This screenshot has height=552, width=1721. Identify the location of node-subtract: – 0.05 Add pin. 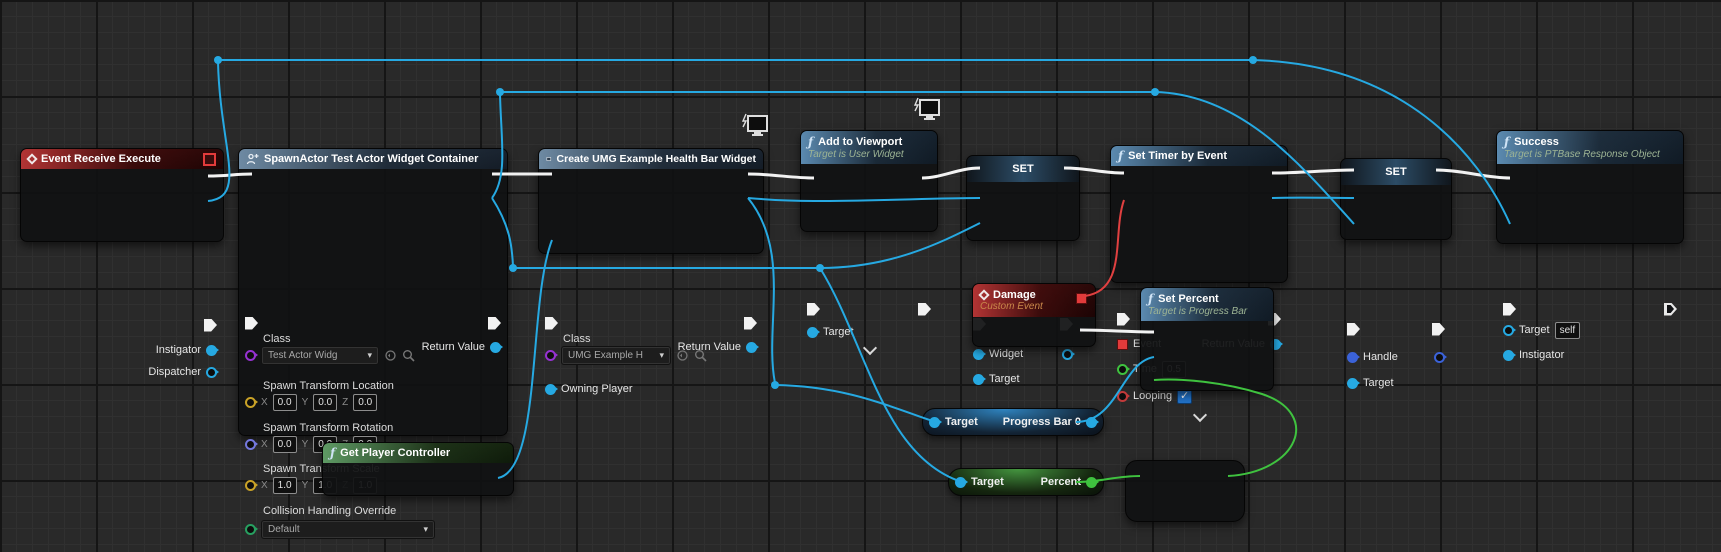
(1185, 491).